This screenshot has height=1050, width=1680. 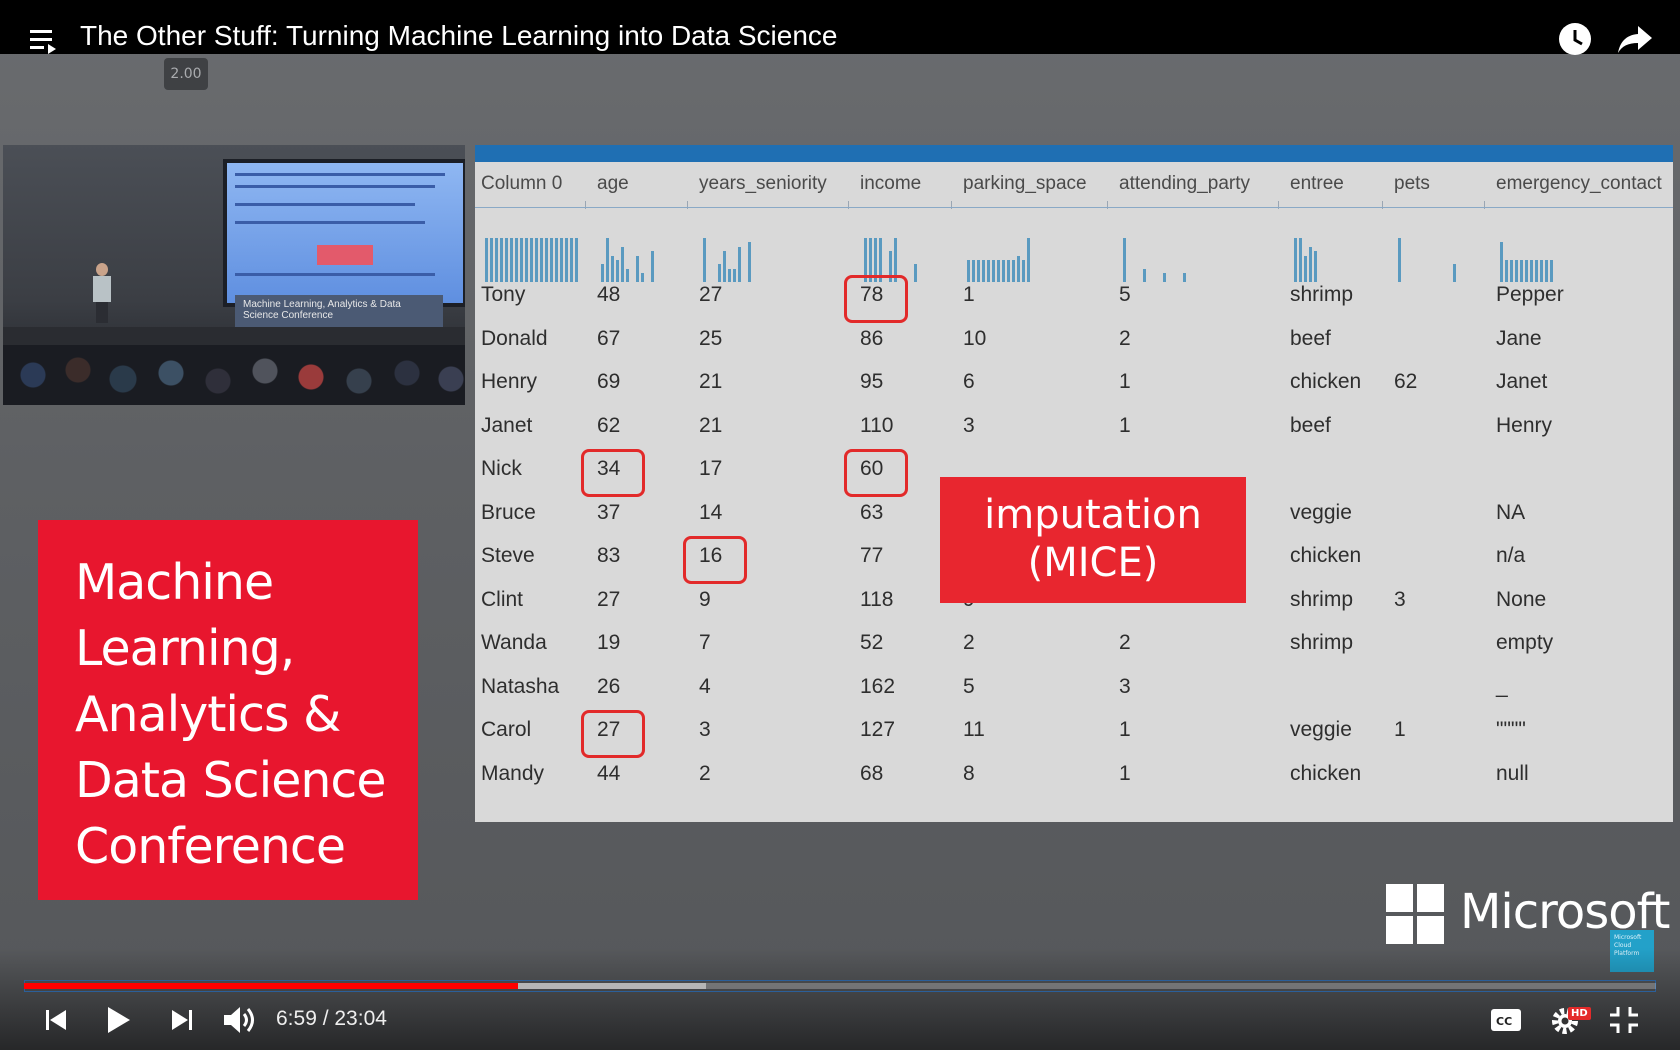 What do you see at coordinates (609, 686) in the screenshot?
I see `table-cell: 26` at bounding box center [609, 686].